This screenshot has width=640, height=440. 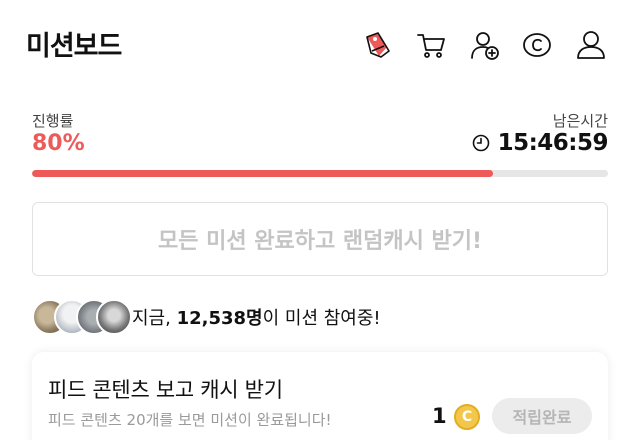 I want to click on progress-bar-fill, so click(x=262, y=173).